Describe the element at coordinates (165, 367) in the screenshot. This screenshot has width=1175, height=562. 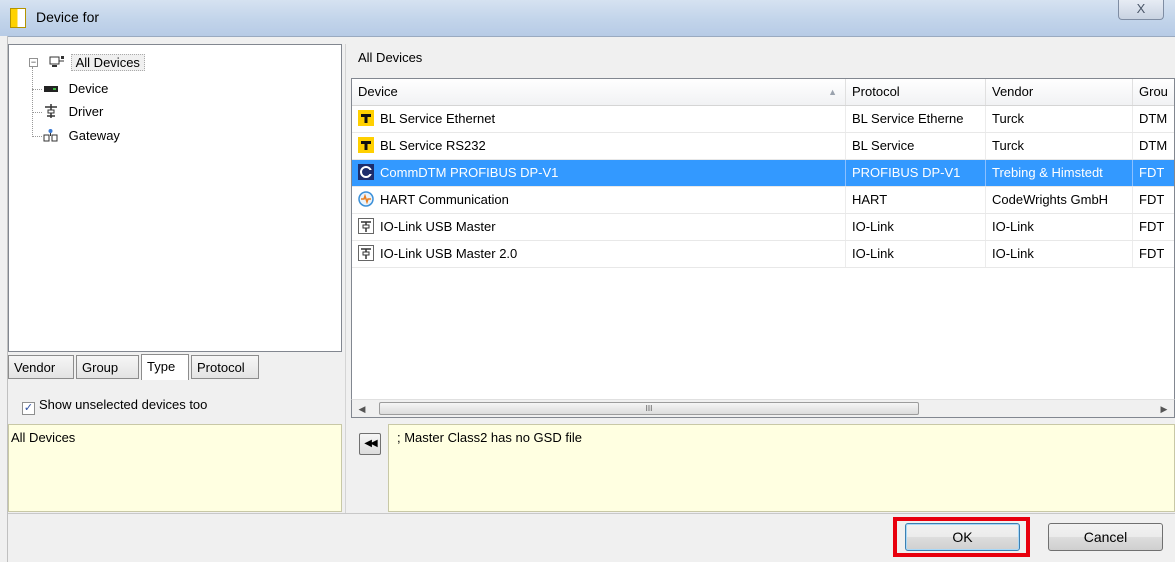
I see `tab-type: Type` at that location.